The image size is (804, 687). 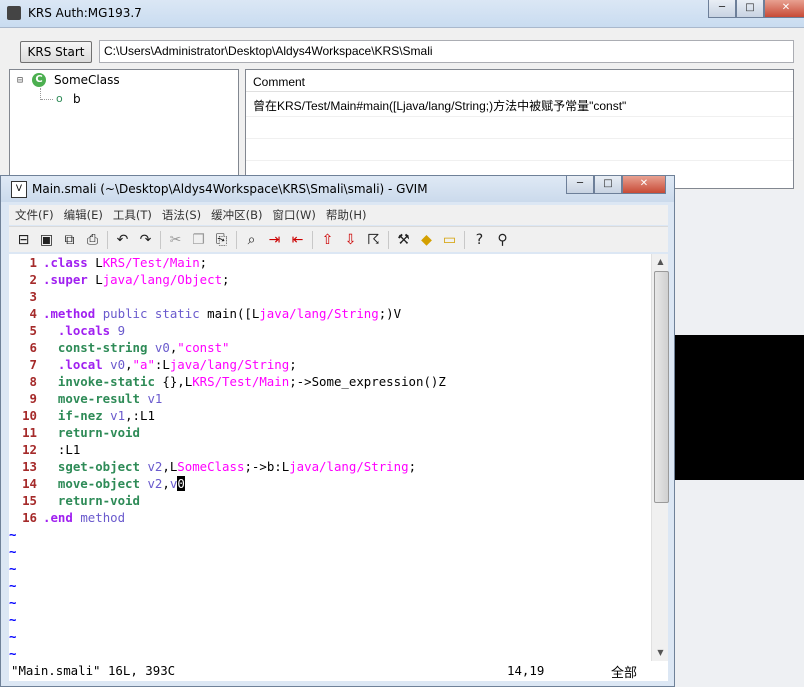 What do you see at coordinates (119, 347) in the screenshot?
I see `code-line: 6 const-string v0,"const"` at bounding box center [119, 347].